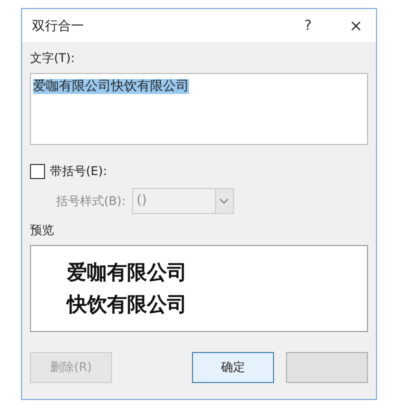 The height and width of the screenshot is (408, 412). What do you see at coordinates (78, 171) in the screenshot?
I see `checkbox-label: 带括号(E):` at bounding box center [78, 171].